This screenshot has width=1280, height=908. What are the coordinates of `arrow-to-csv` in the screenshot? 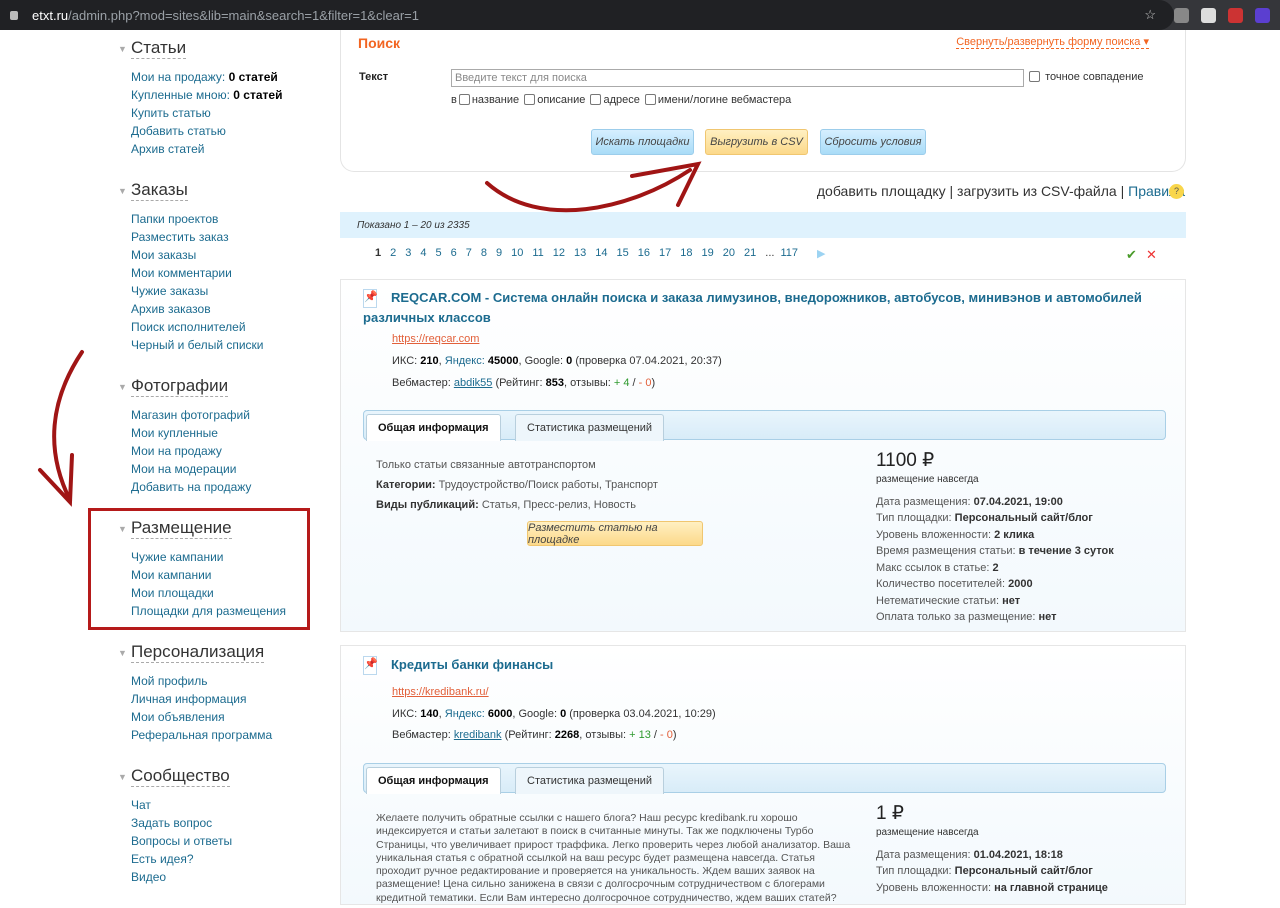 It's located at (588, 190).